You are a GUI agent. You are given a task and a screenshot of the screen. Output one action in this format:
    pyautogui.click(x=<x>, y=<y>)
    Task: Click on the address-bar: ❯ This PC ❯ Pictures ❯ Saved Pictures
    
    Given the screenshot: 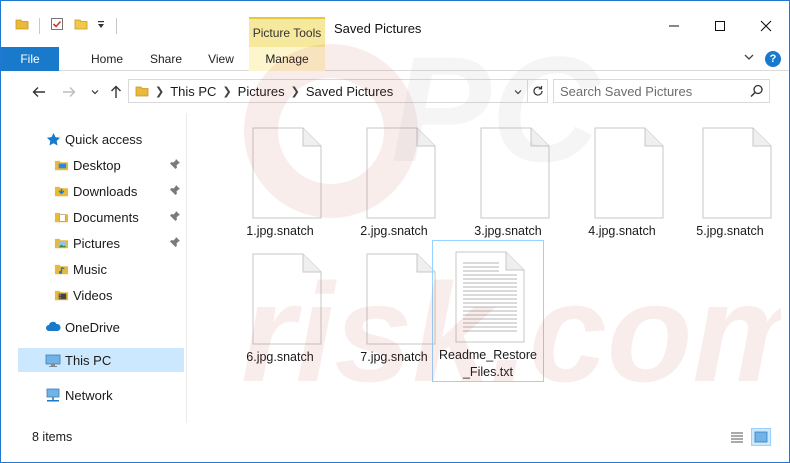 What is the action you would take?
    pyautogui.click(x=328, y=91)
    